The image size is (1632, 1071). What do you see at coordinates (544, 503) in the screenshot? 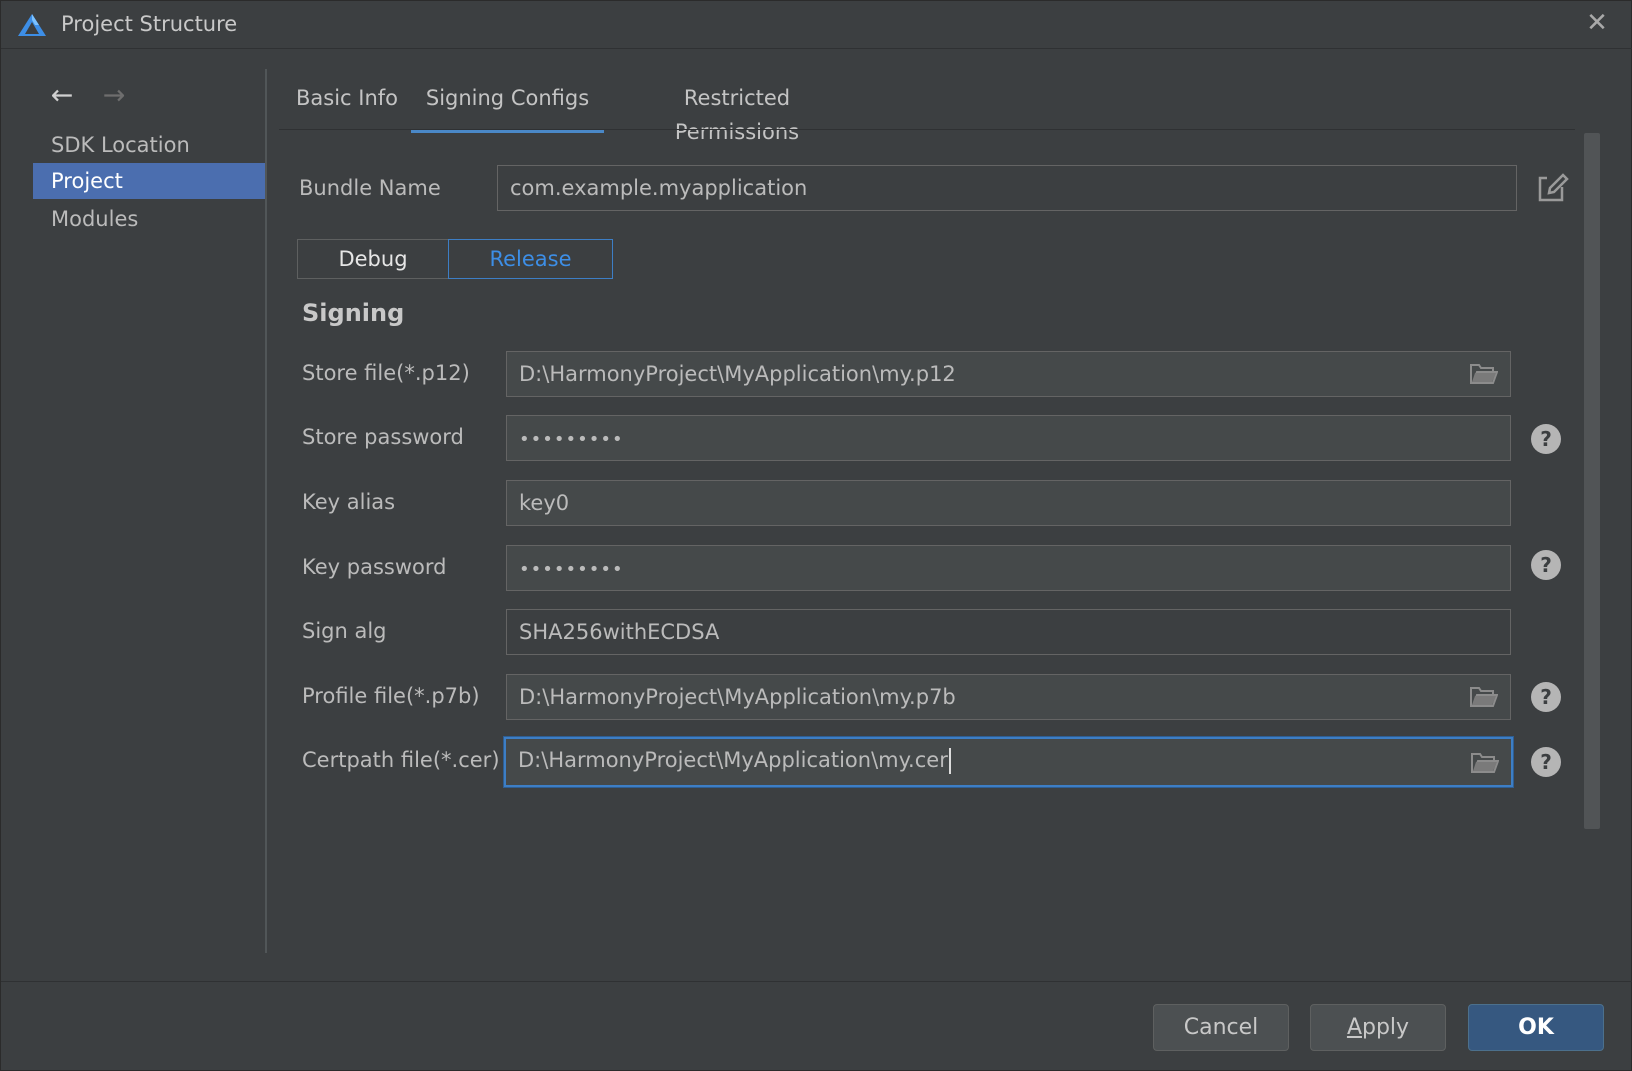
I see `key-alias-value: key0` at bounding box center [544, 503].